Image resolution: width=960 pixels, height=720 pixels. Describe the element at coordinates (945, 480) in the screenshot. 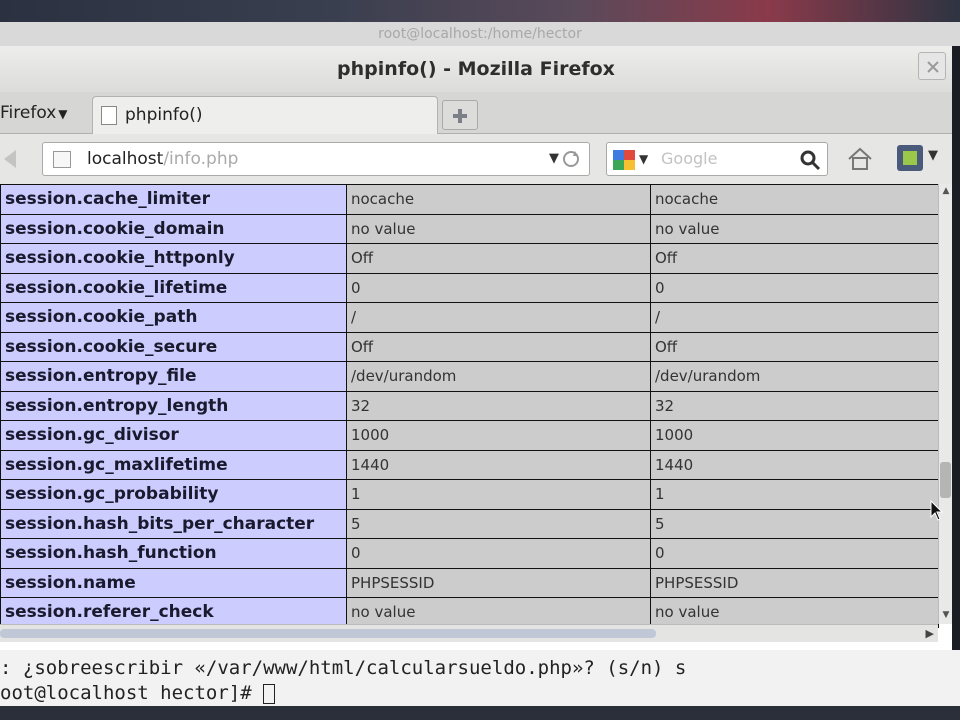

I see `scrollbar-thumb` at that location.